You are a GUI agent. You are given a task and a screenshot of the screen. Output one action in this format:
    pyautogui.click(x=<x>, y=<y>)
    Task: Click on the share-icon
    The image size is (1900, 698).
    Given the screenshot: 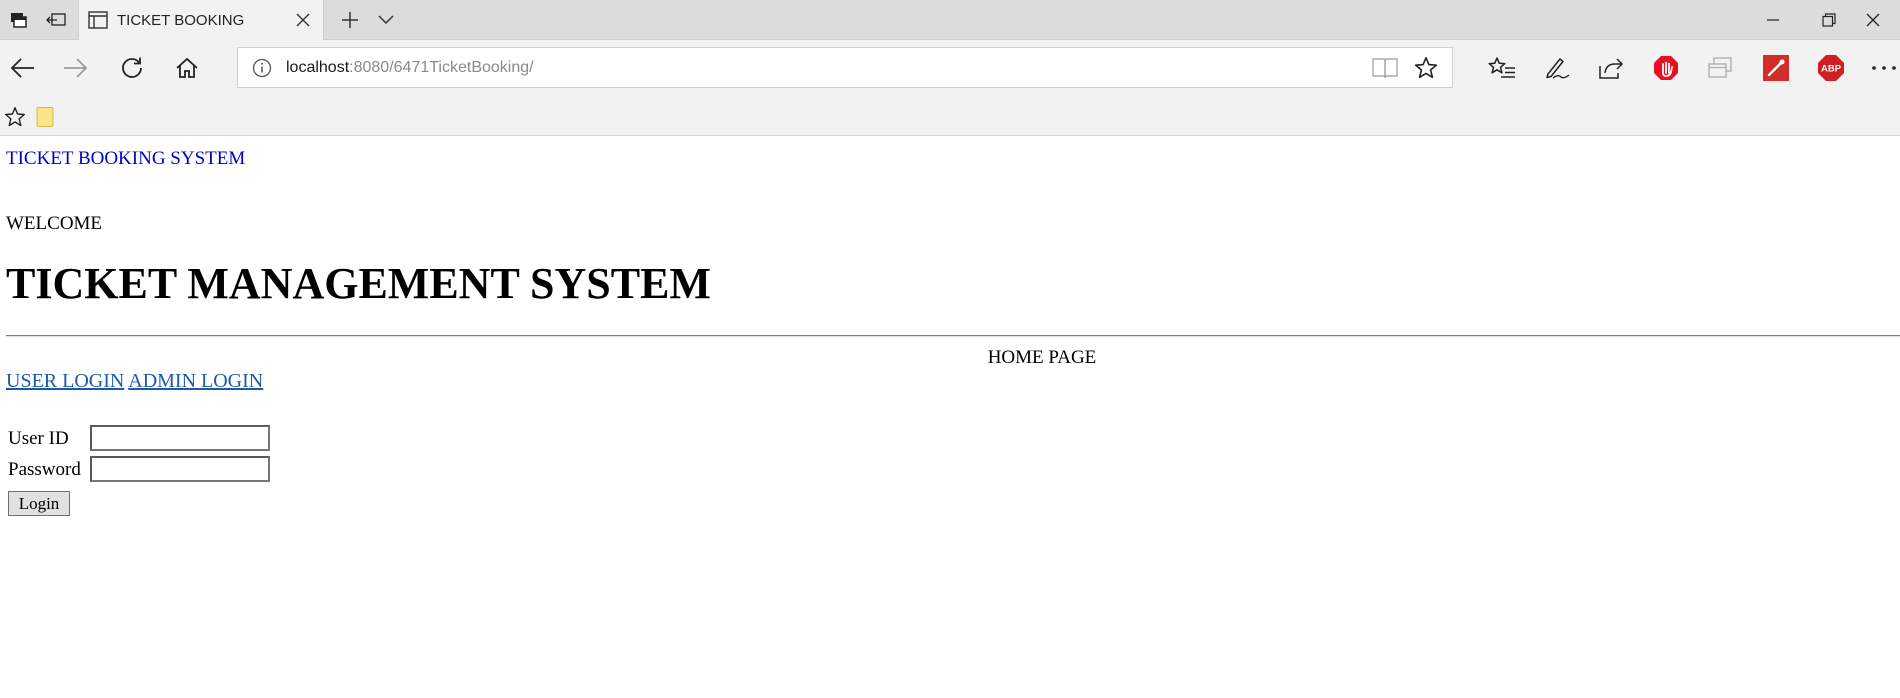 What is the action you would take?
    pyautogui.click(x=1611, y=68)
    